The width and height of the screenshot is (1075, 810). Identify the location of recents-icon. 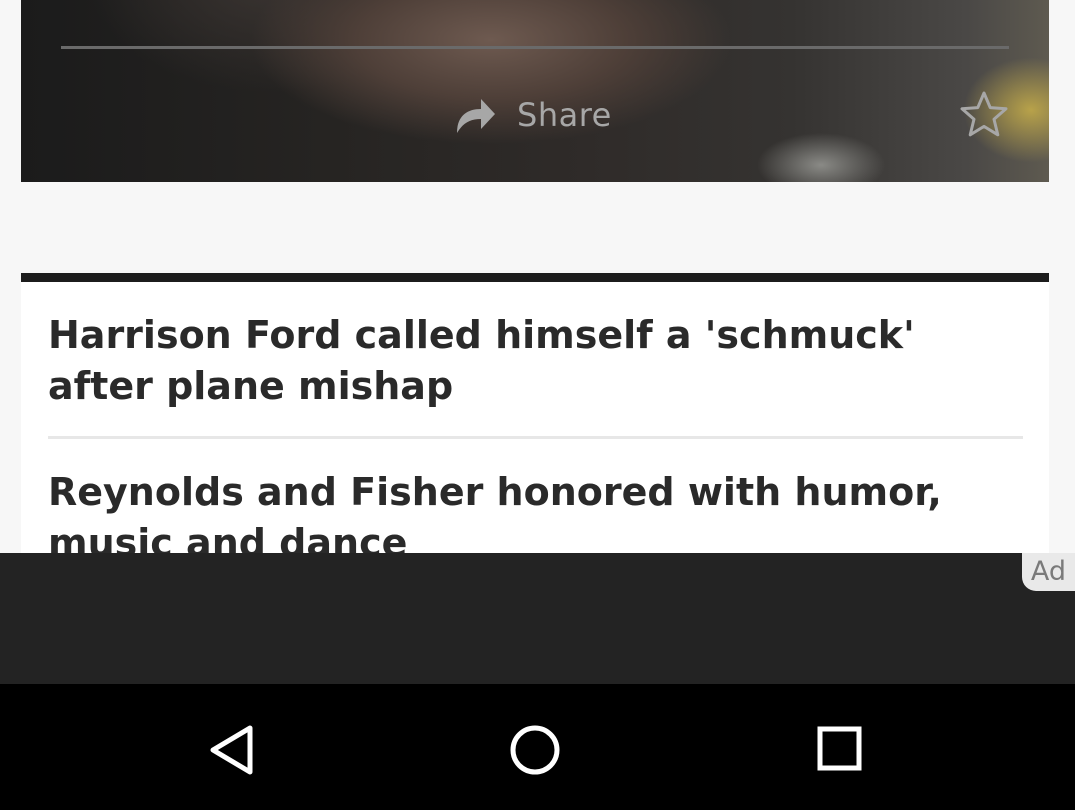
(839, 750).